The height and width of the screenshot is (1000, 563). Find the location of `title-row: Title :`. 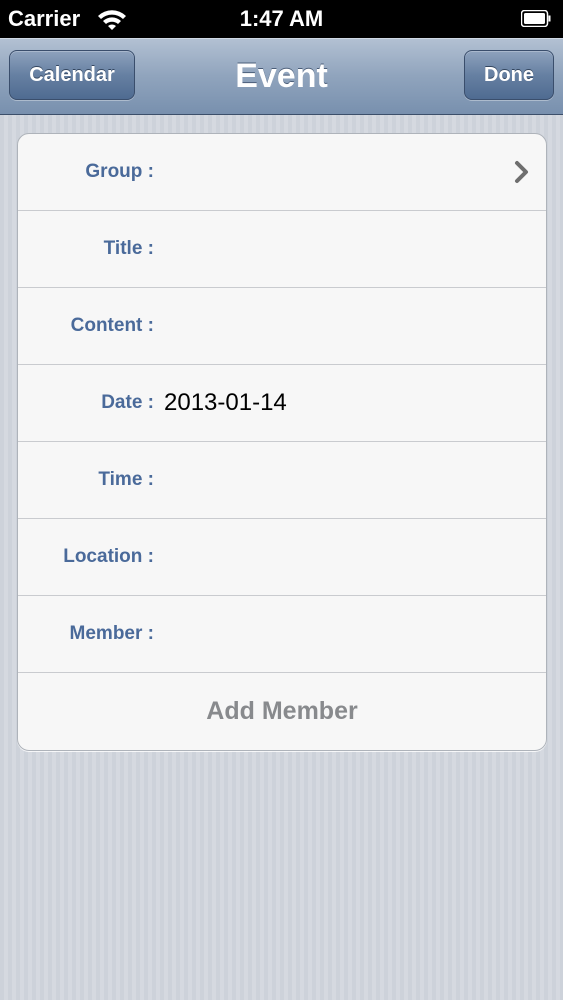

title-row: Title : is located at coordinates (282, 249).